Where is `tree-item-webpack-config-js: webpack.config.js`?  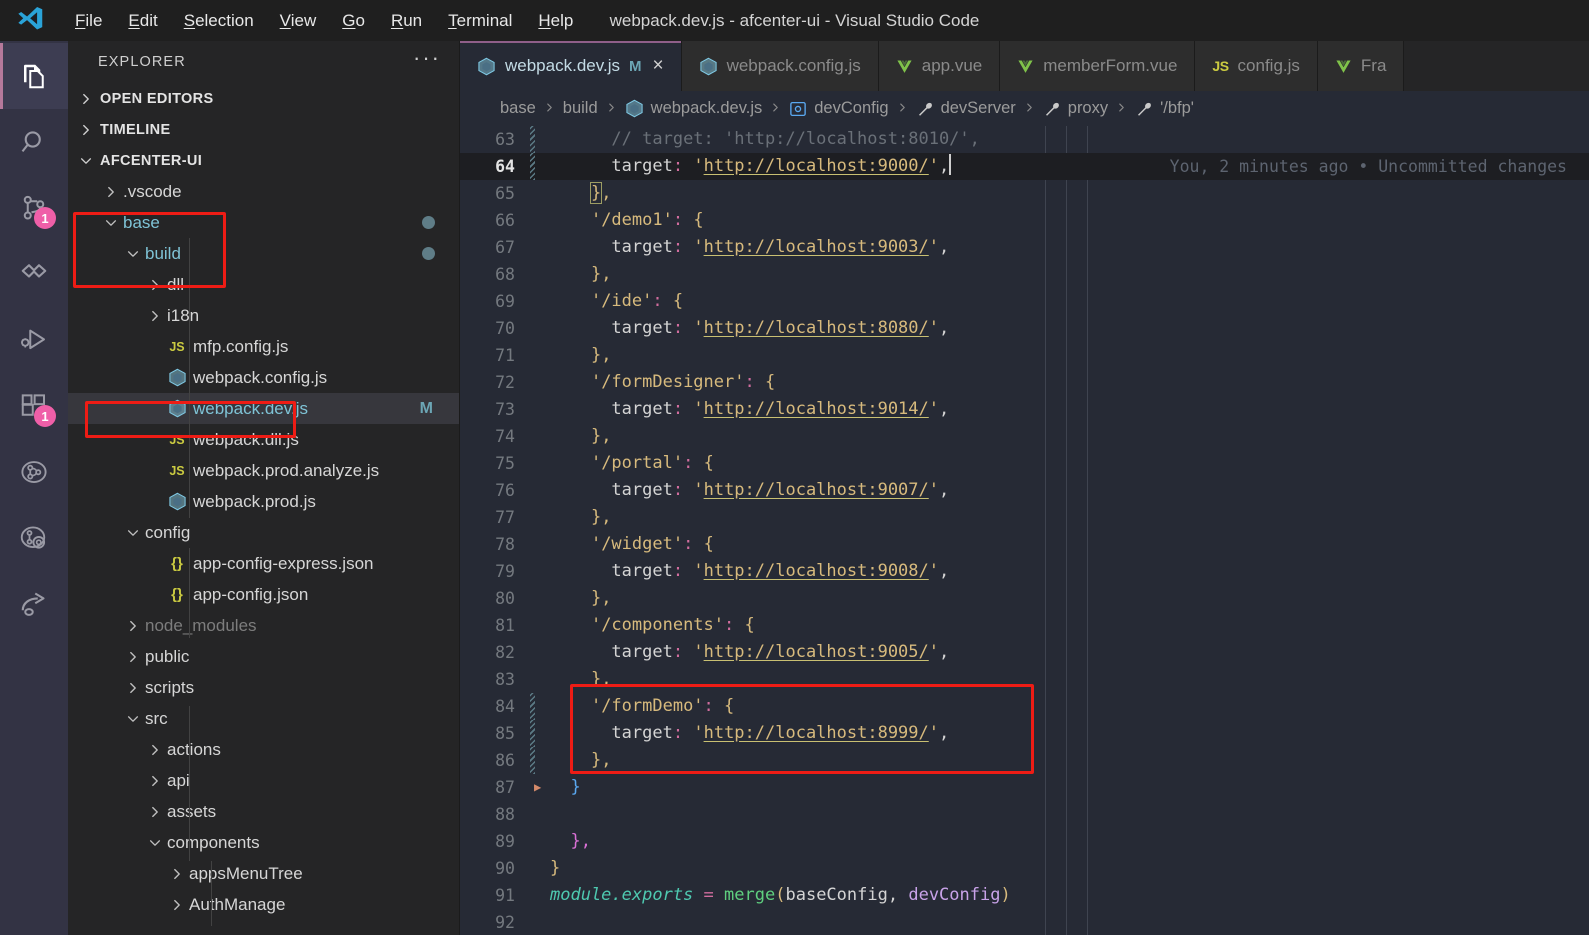
tree-item-webpack-config-js: webpack.config.js is located at coordinates (263, 377).